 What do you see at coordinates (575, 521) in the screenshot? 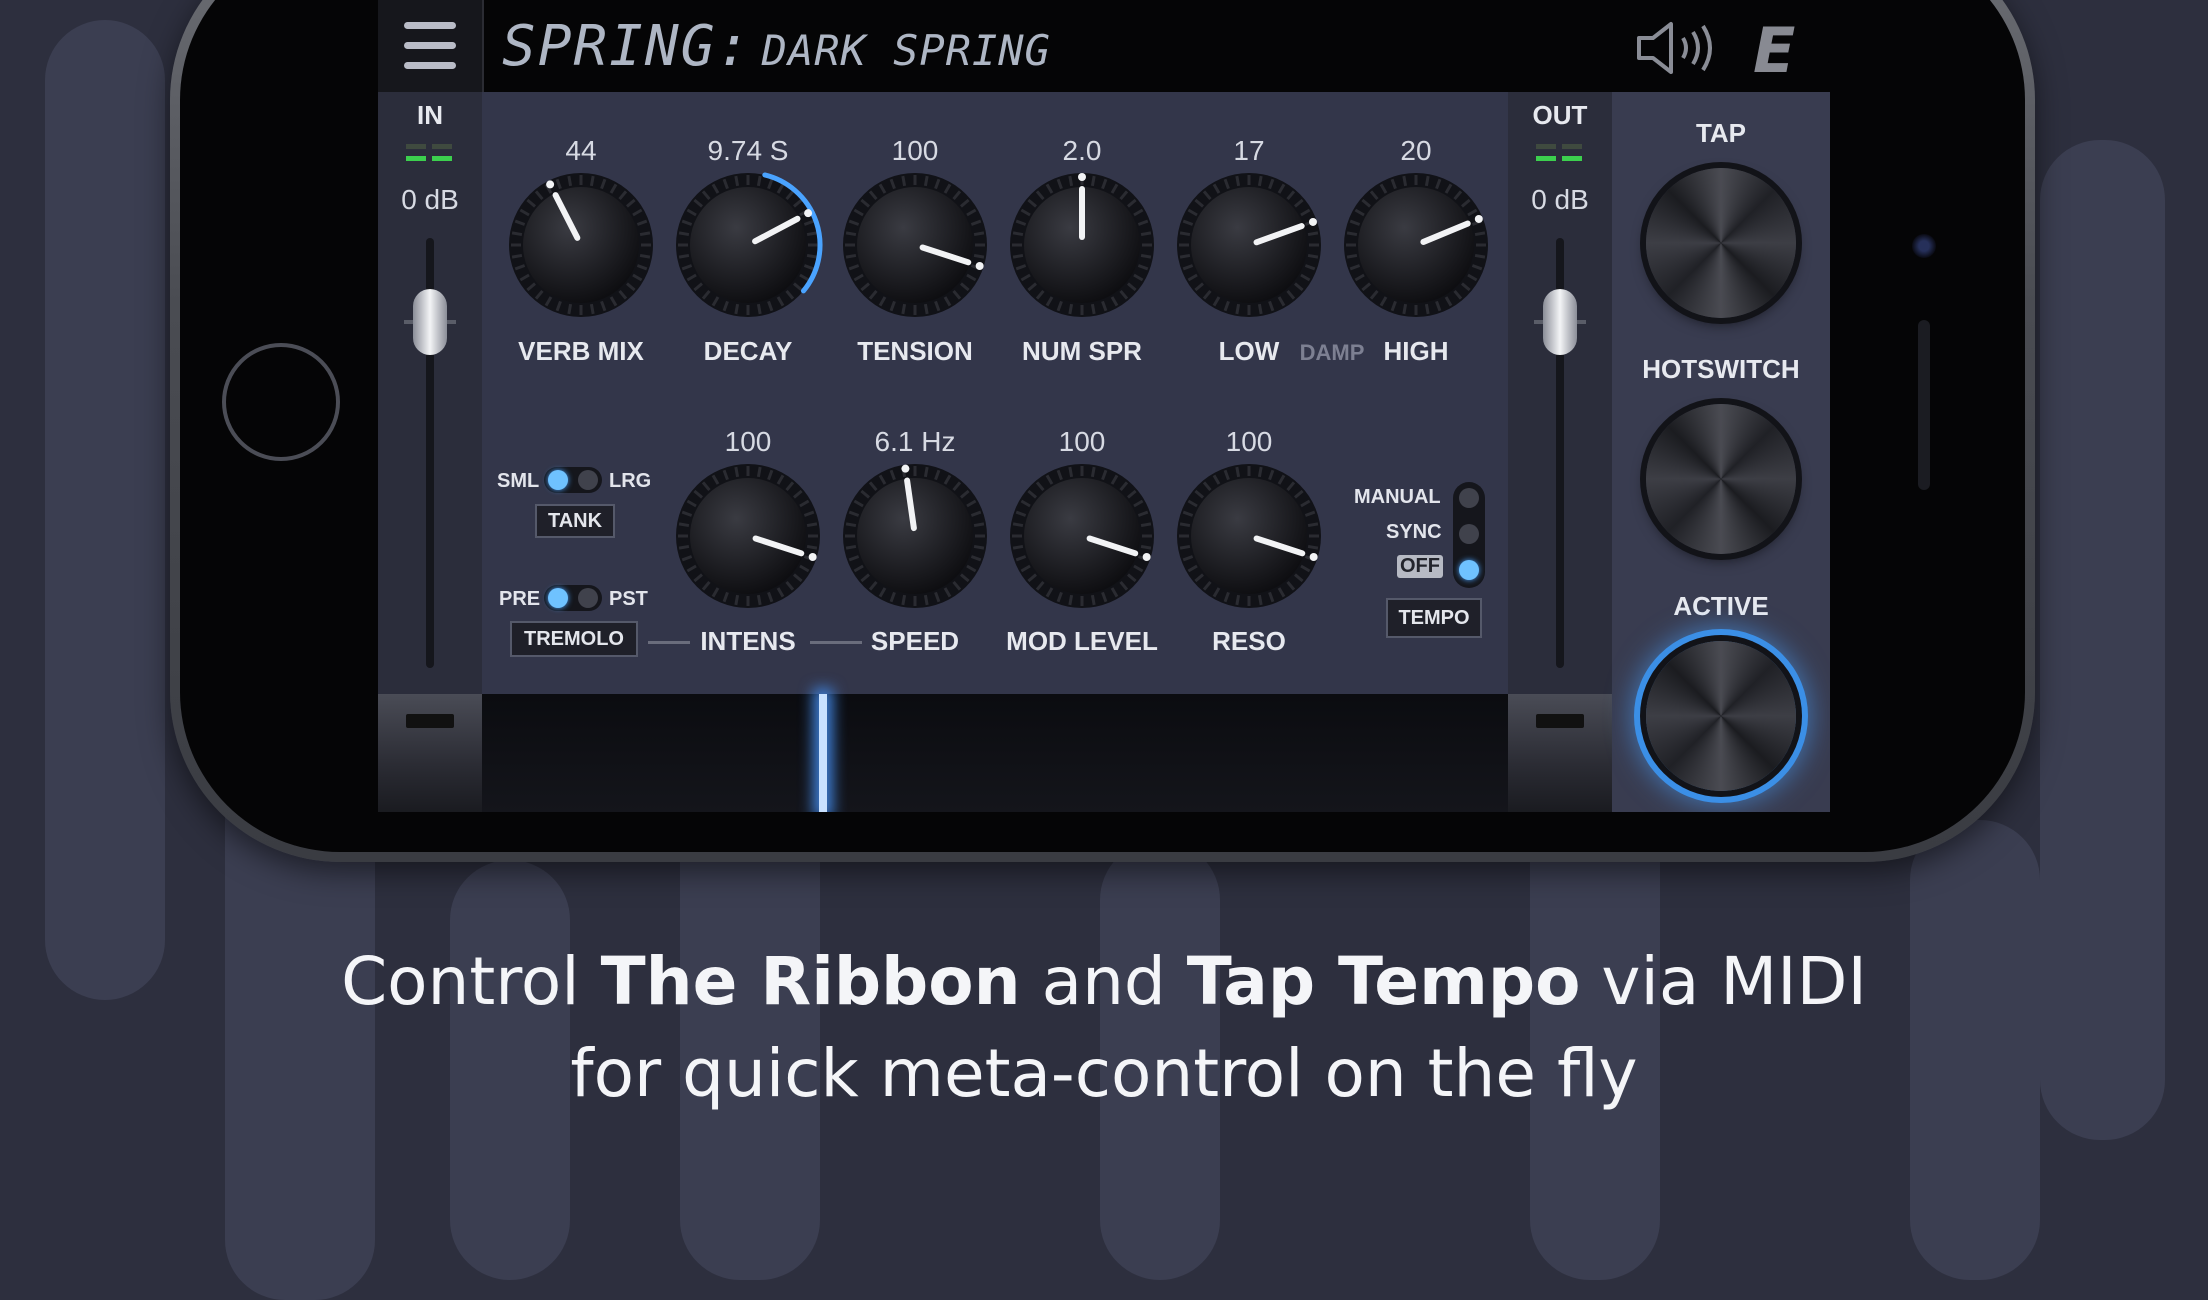
I see `tank-button: TANK` at bounding box center [575, 521].